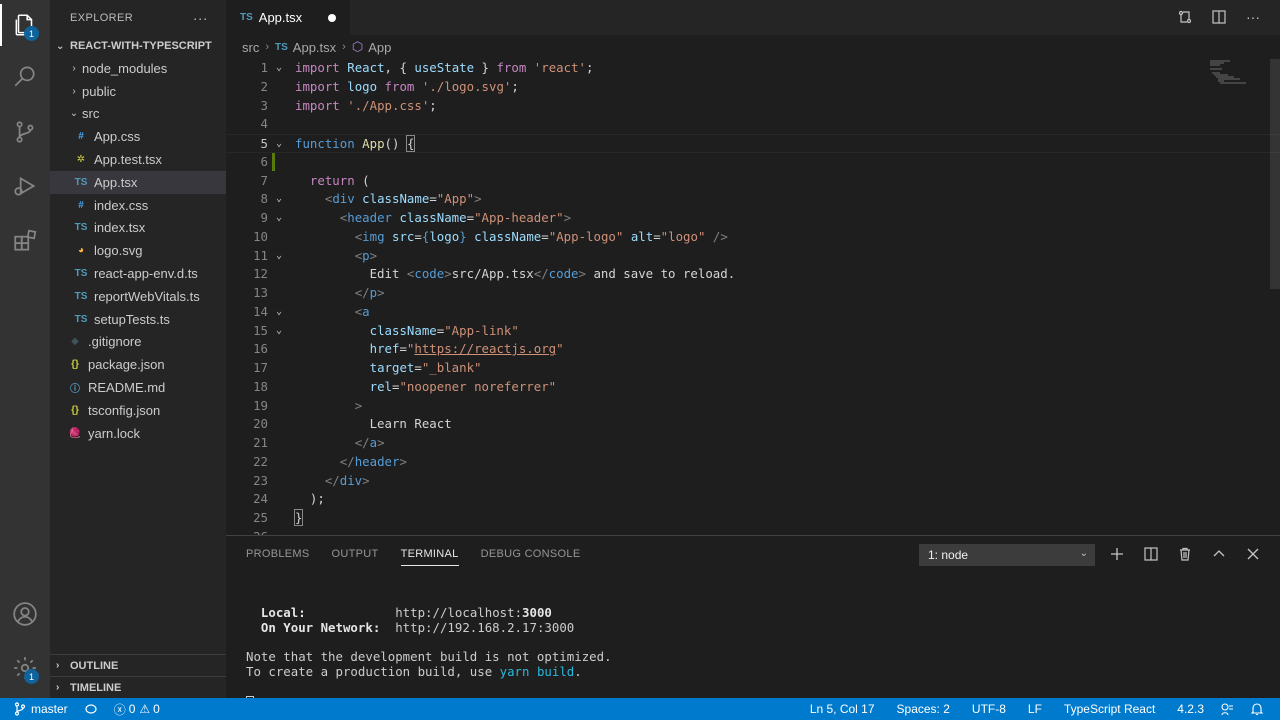 Image resolution: width=1280 pixels, height=720 pixels. I want to click on split-editor-icon, so click(1219, 17).